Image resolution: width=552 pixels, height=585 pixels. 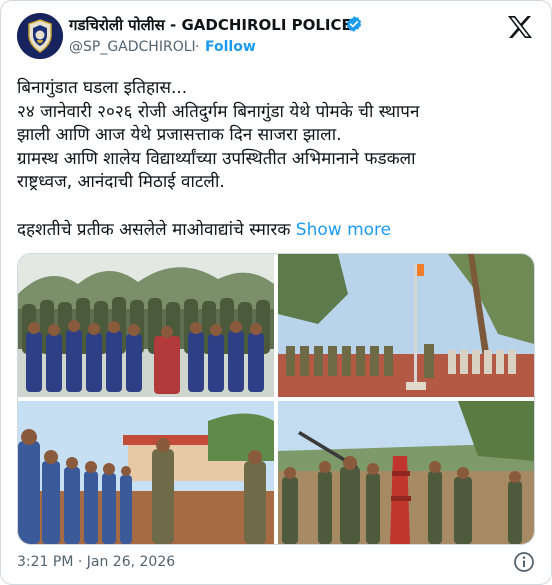 What do you see at coordinates (520, 27) in the screenshot?
I see `x-logo-icon` at bounding box center [520, 27].